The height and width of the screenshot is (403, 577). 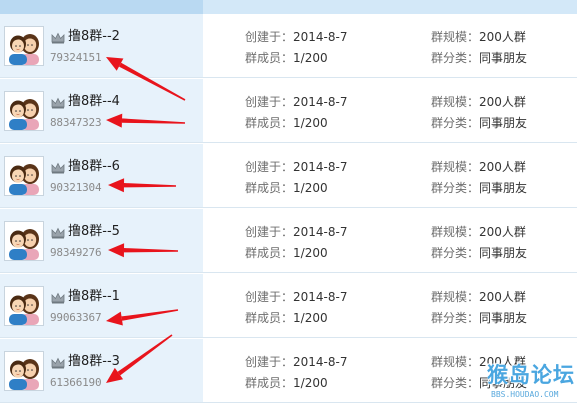 I want to click on group-id: 79324151, so click(x=76, y=57).